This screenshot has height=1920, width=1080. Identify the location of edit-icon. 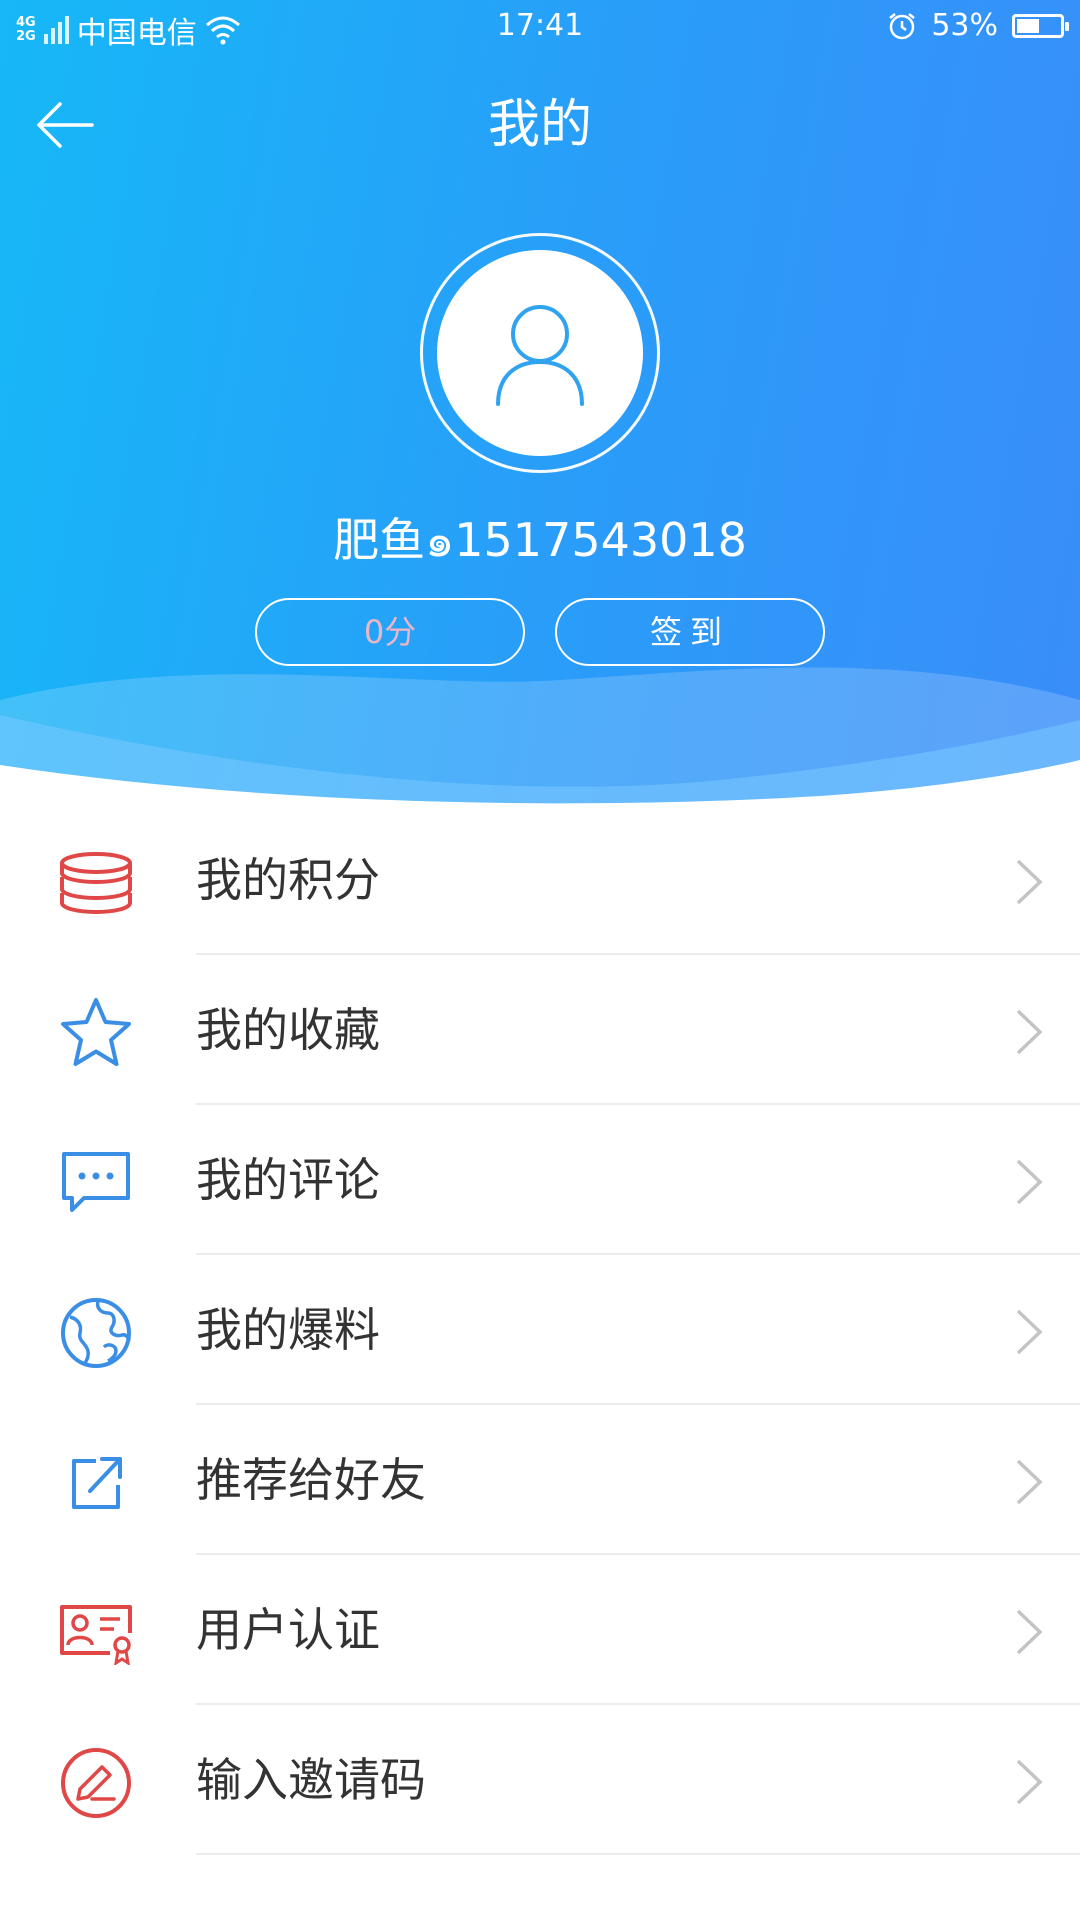
(96, 1783).